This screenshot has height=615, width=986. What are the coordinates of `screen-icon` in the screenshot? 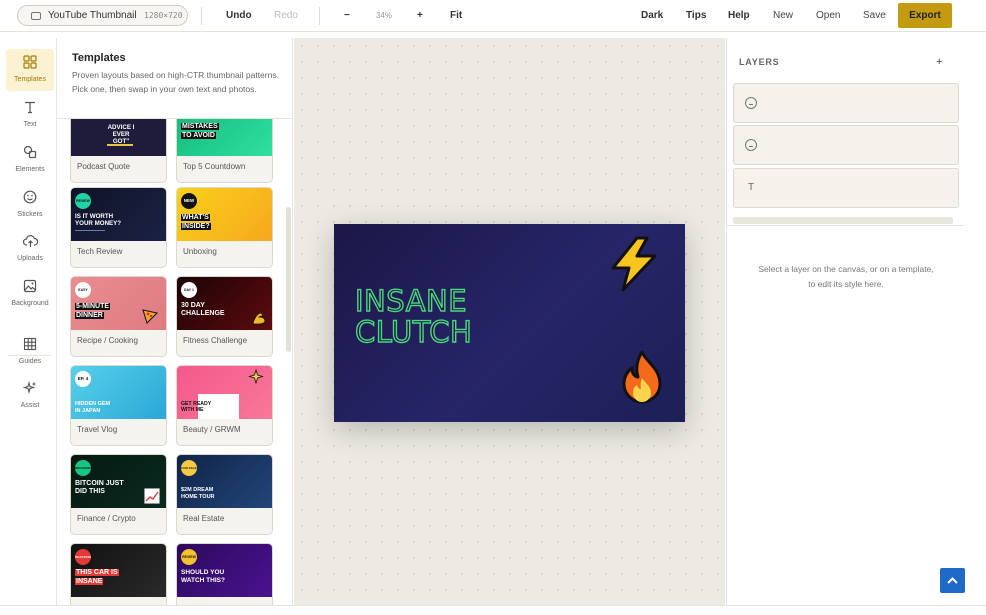 It's located at (36, 16).